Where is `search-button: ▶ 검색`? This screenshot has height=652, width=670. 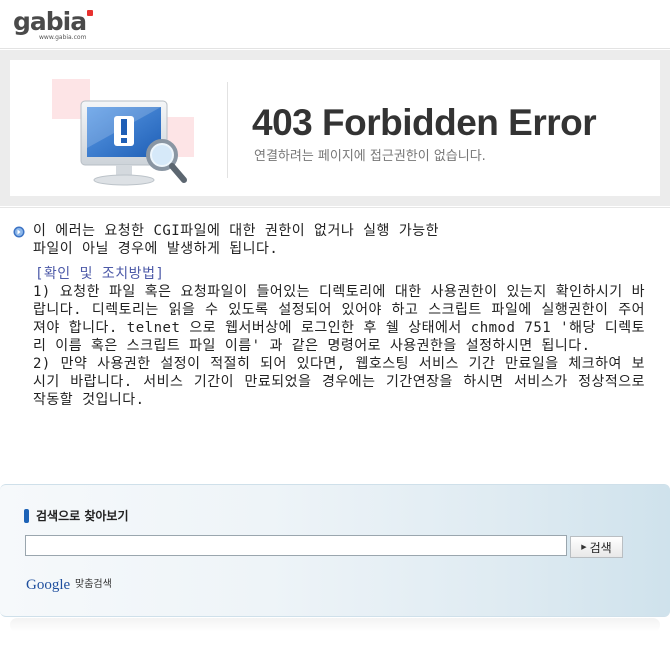 search-button: ▶ 검색 is located at coordinates (596, 547).